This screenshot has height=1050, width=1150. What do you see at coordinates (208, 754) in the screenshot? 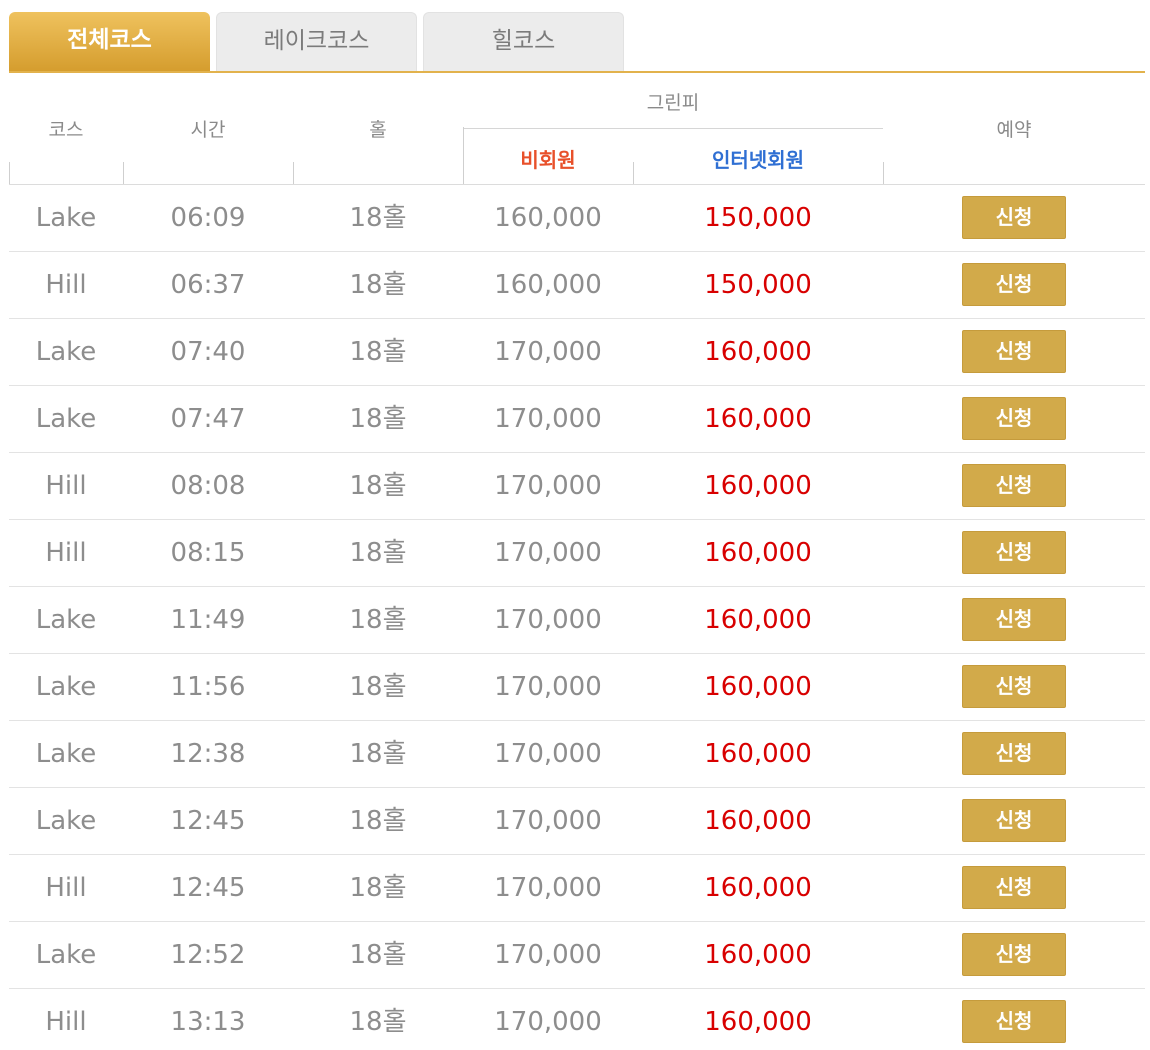
I see `time-cell: 12:38` at bounding box center [208, 754].